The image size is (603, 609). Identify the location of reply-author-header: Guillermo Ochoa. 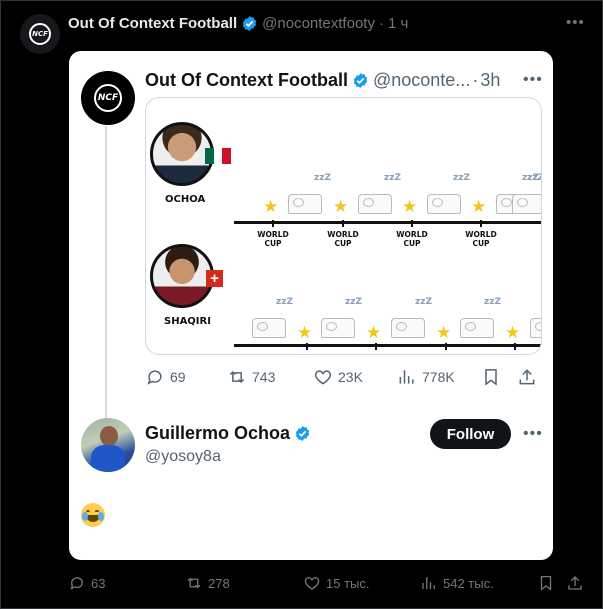
(230, 433).